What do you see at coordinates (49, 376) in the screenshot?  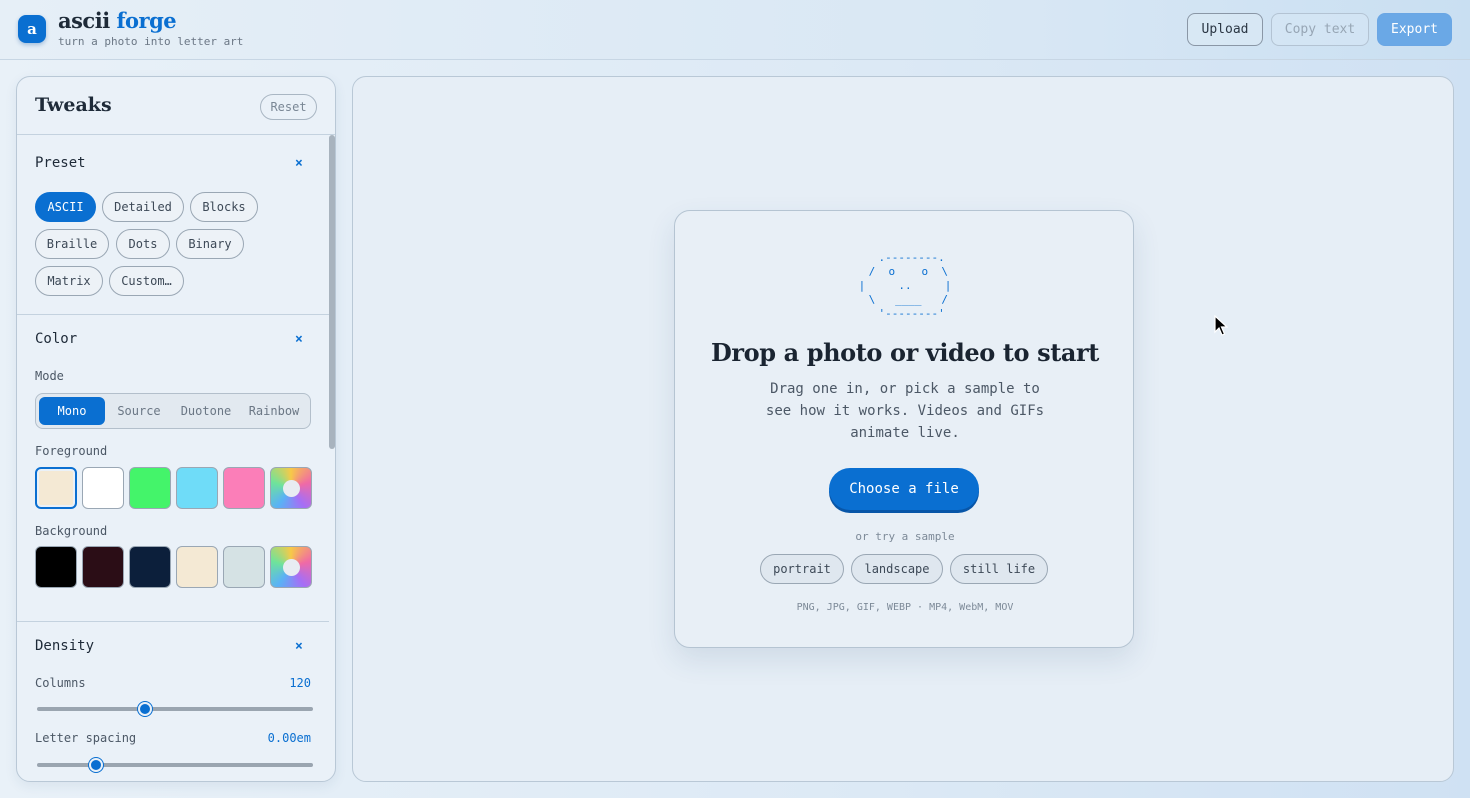 I see `mode-label: Mode` at bounding box center [49, 376].